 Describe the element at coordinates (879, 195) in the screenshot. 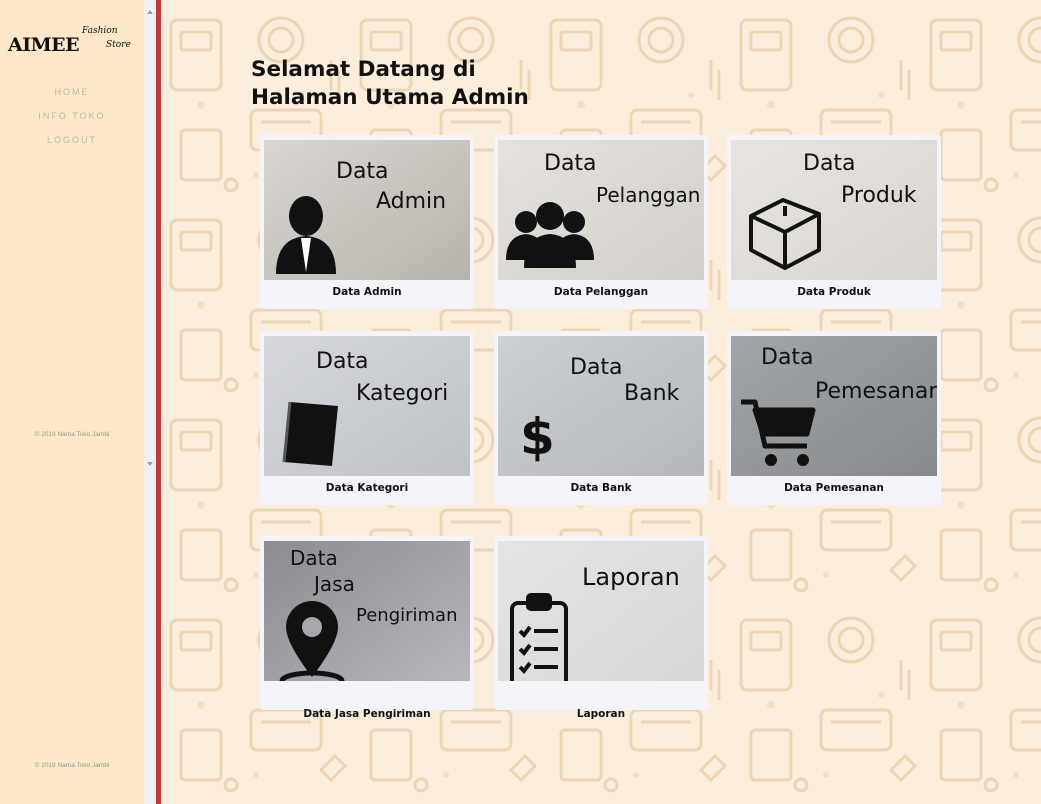

I see `card-word: Produk` at that location.